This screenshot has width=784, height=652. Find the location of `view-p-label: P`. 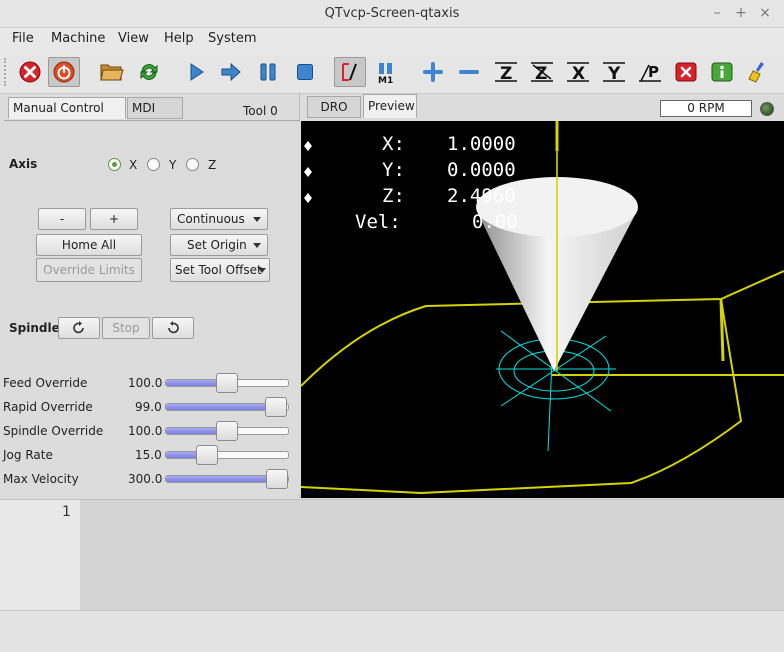

view-p-label: P is located at coordinates (653, 72).